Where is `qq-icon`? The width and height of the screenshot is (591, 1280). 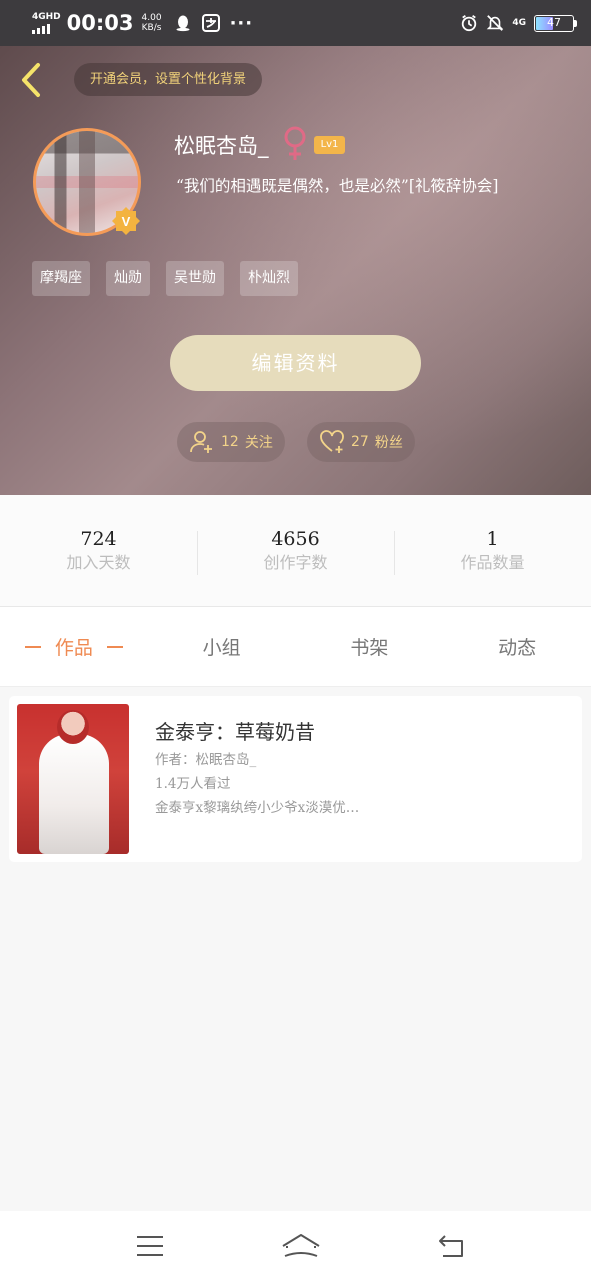 qq-icon is located at coordinates (183, 23).